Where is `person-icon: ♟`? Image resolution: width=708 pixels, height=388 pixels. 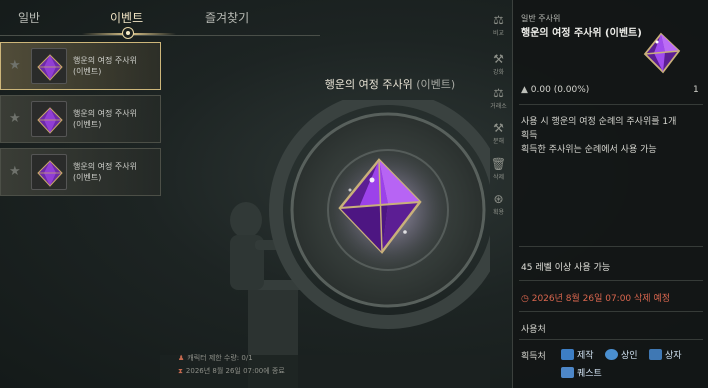
person-icon: ♟ is located at coordinates (181, 358).